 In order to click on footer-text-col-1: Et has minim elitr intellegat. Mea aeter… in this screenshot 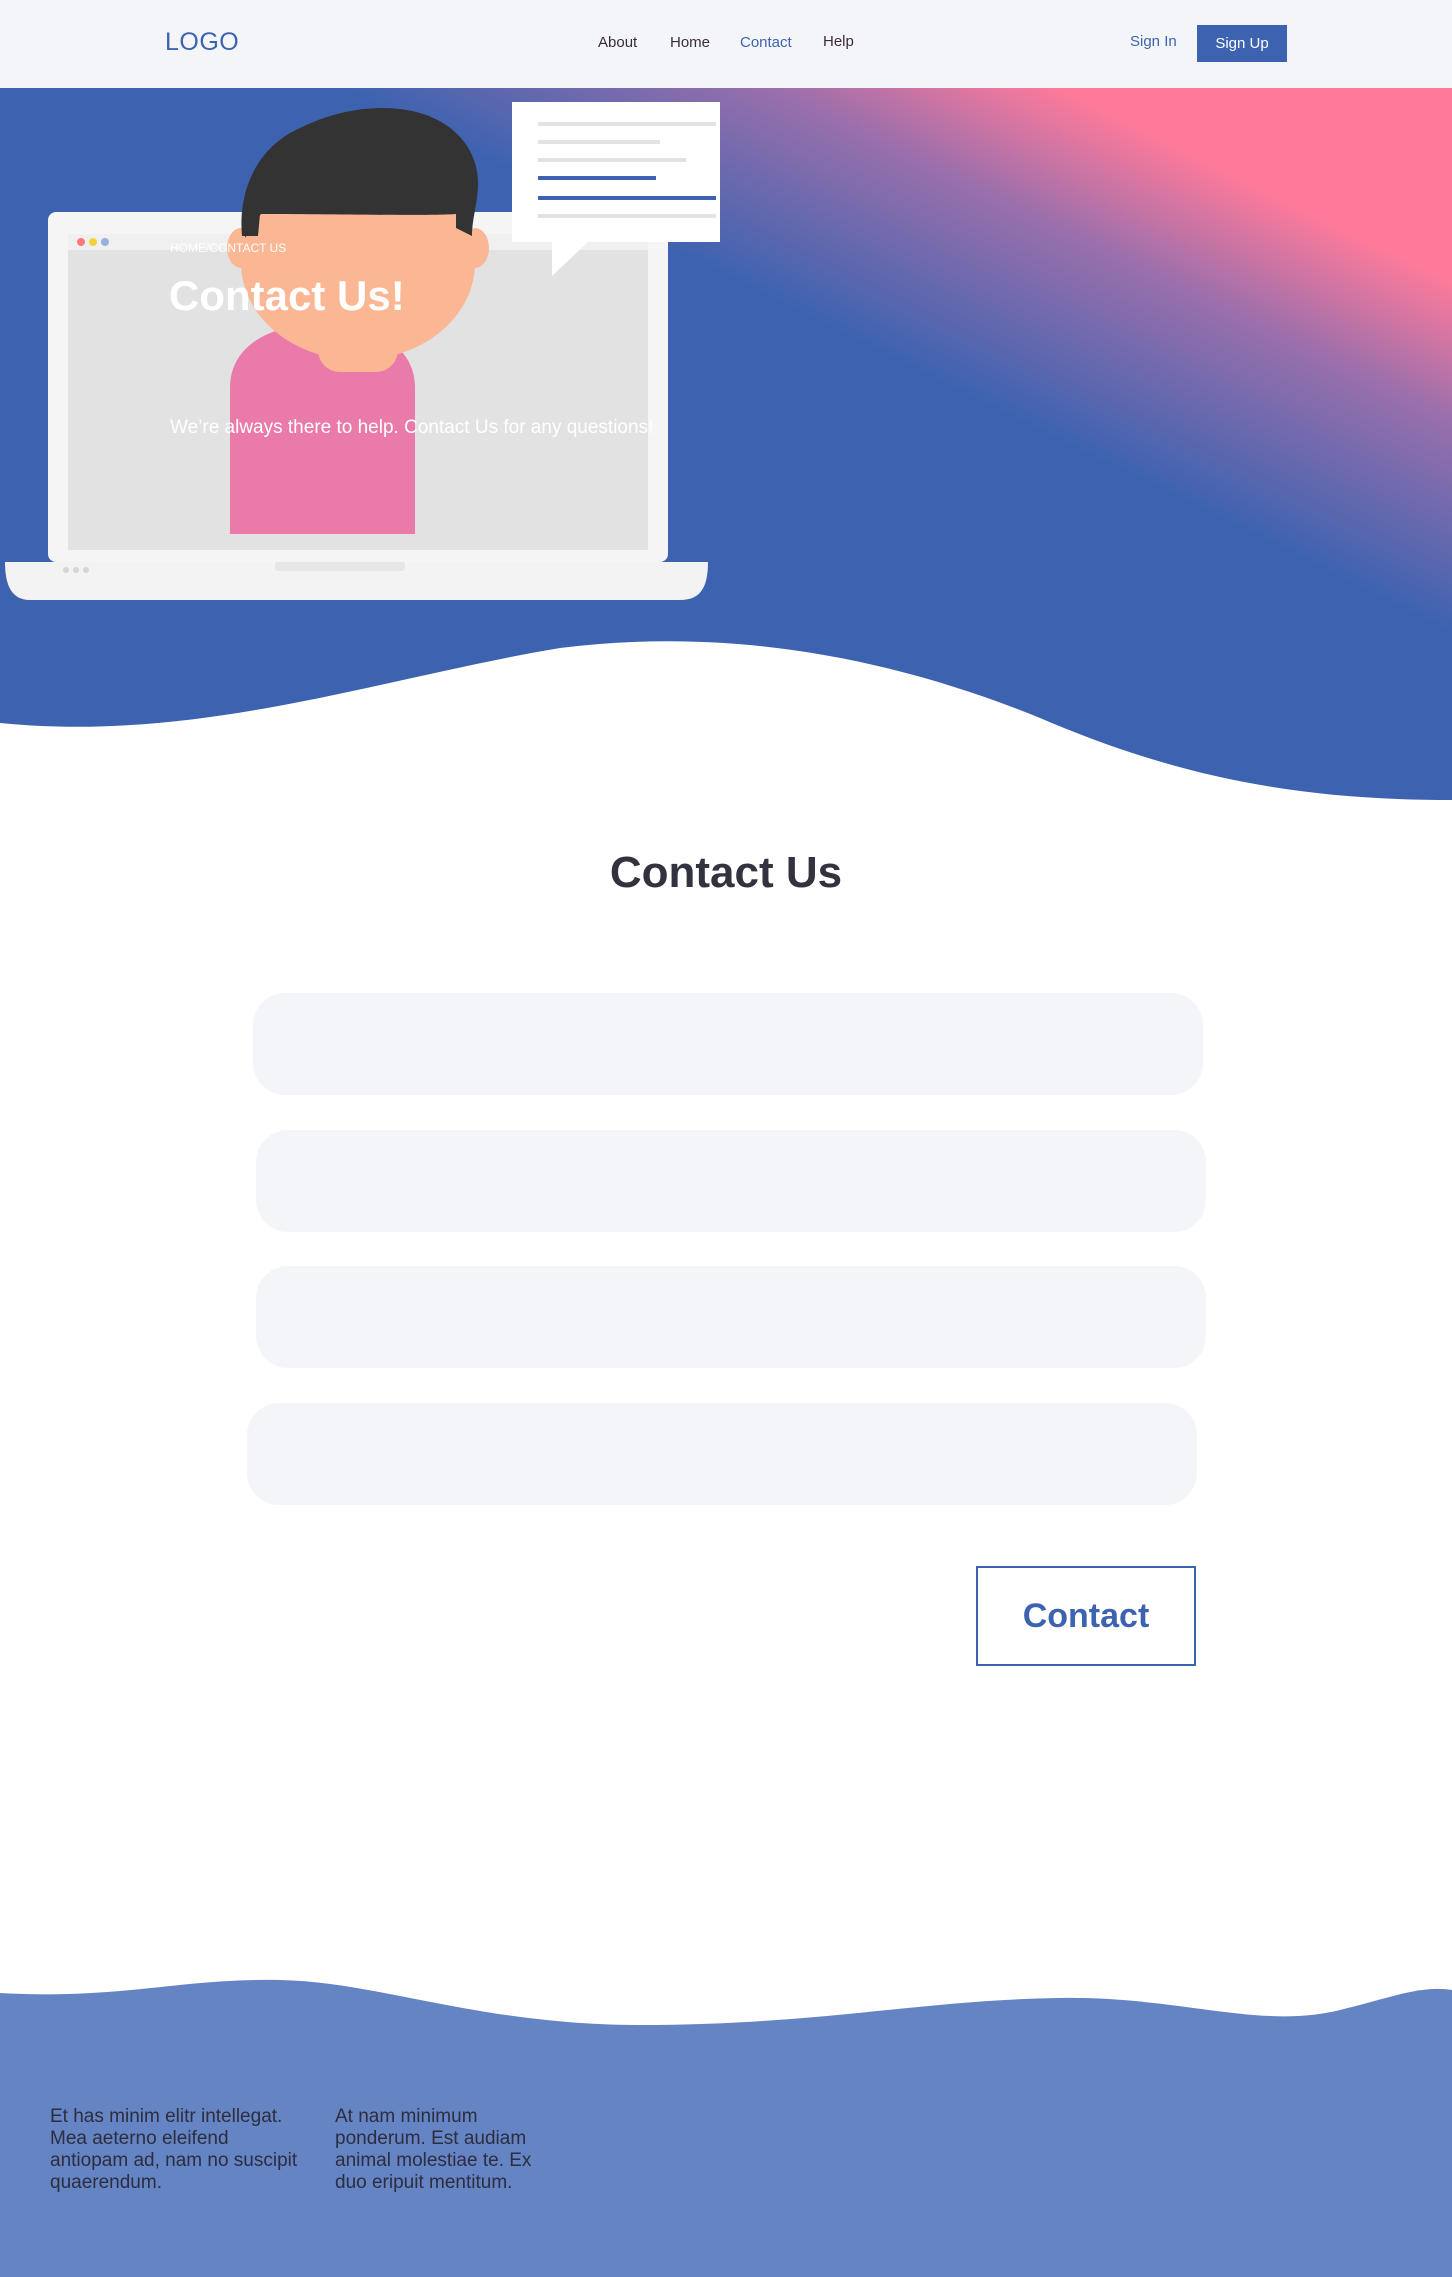, I will do `click(174, 2149)`.